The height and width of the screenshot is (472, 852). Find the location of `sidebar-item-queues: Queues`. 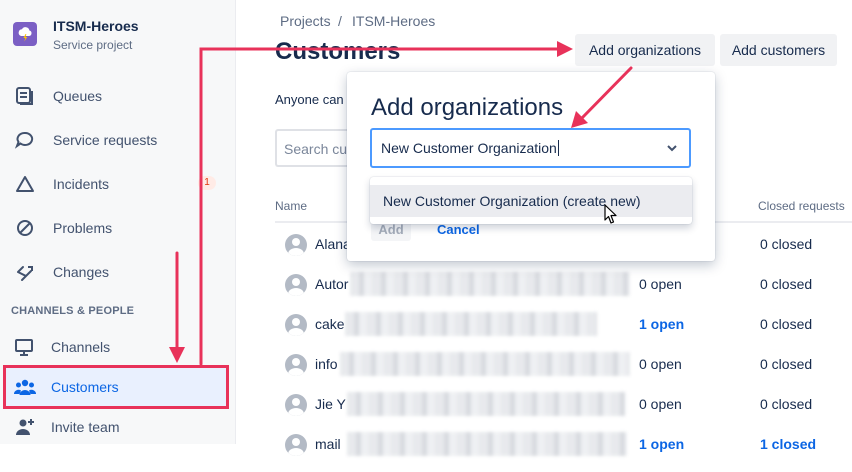

sidebar-item-queues: Queues is located at coordinates (118, 96).